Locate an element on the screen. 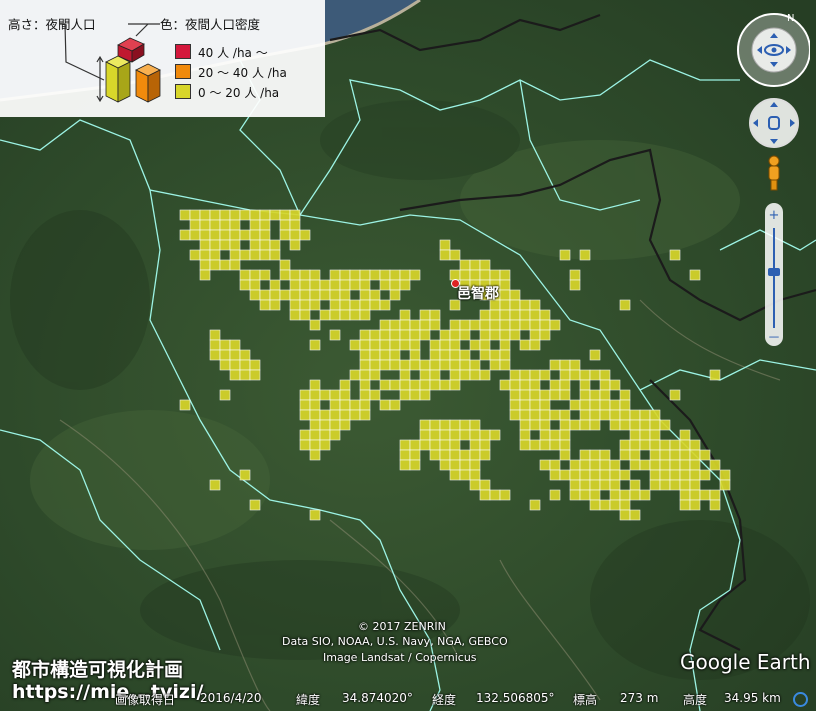 The image size is (816, 711). place-label: 邑智郡 is located at coordinates (478, 293).